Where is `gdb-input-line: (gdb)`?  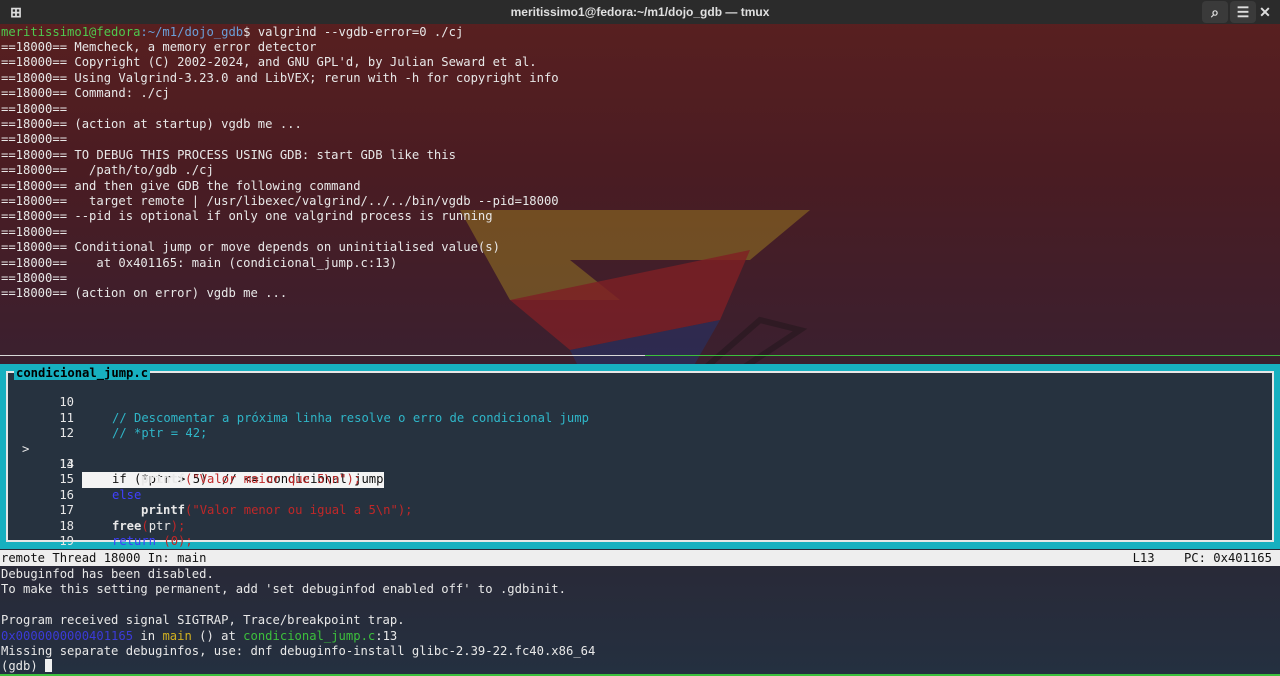
gdb-input-line: (gdb) is located at coordinates (27, 666).